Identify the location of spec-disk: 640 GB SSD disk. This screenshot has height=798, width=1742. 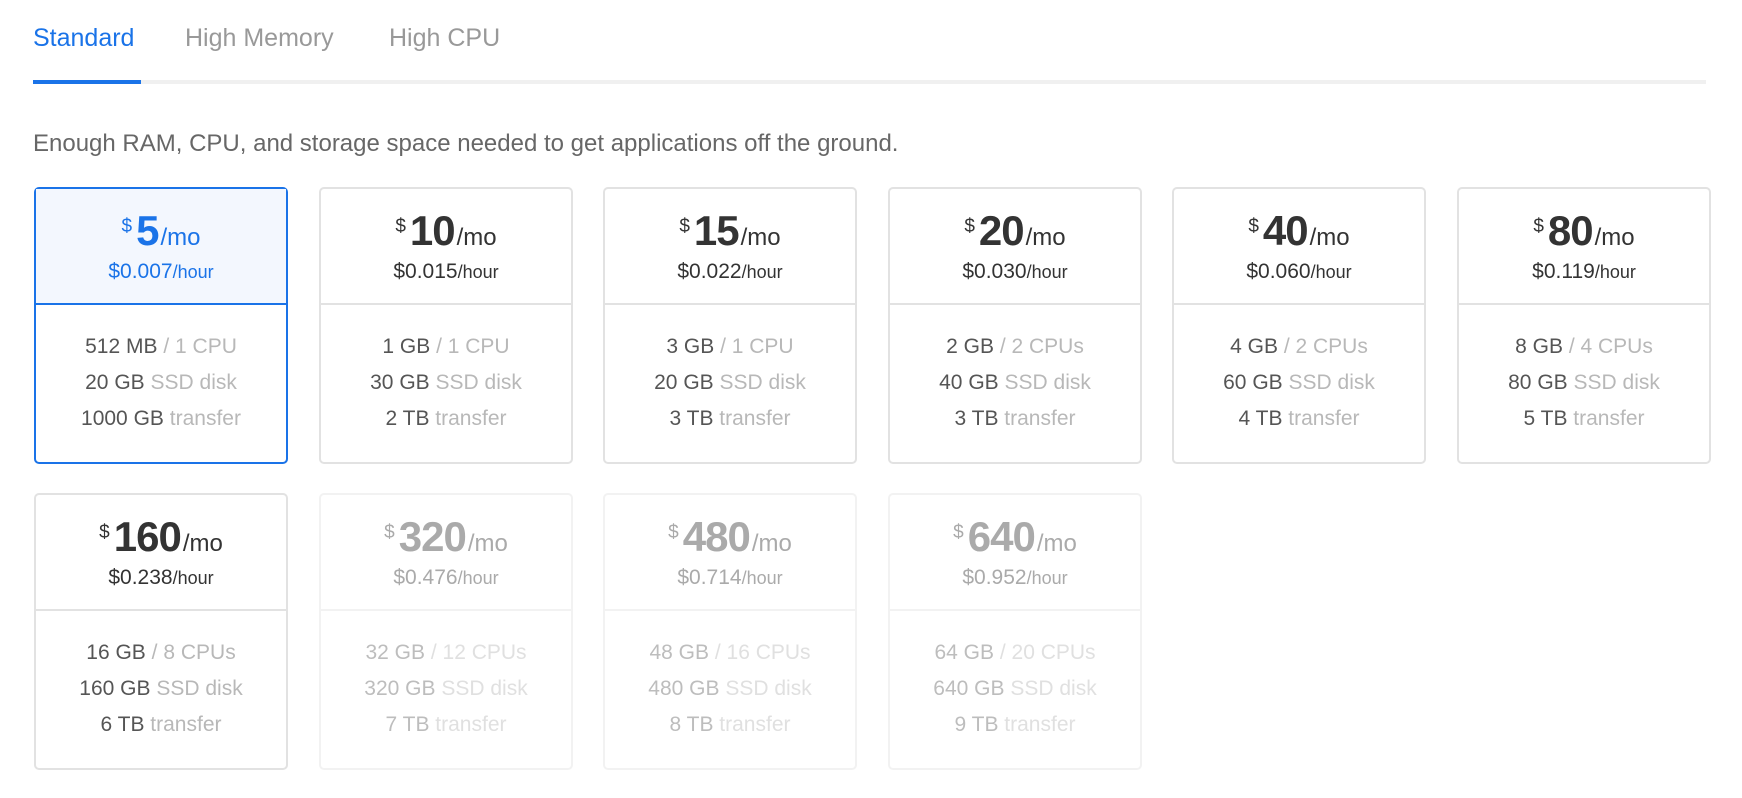
(1015, 689).